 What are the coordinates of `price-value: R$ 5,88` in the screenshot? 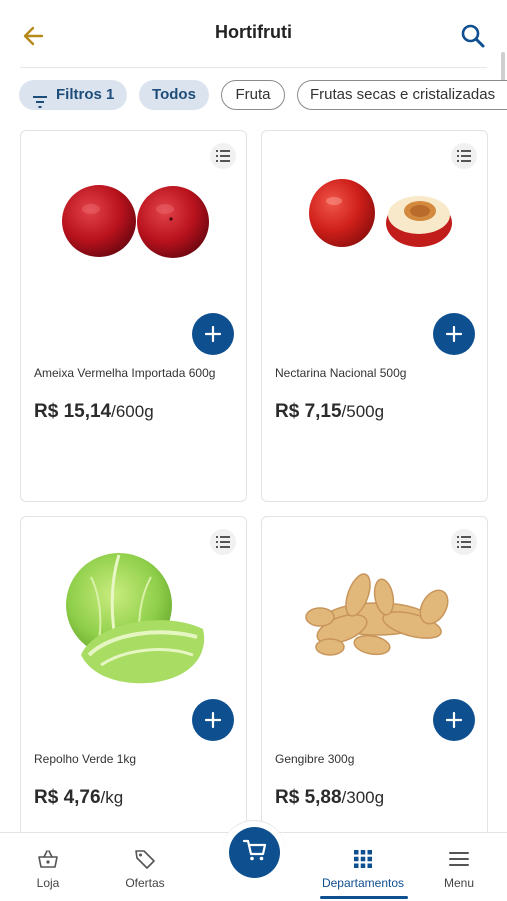 It's located at (308, 797).